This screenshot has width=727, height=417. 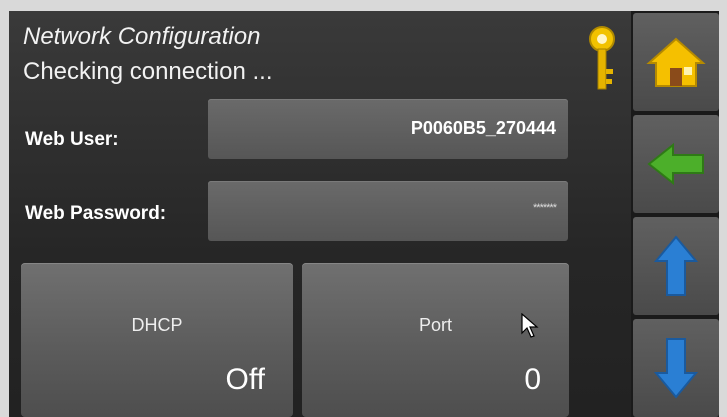 What do you see at coordinates (545, 208) in the screenshot?
I see `web-password-value: *******` at bounding box center [545, 208].